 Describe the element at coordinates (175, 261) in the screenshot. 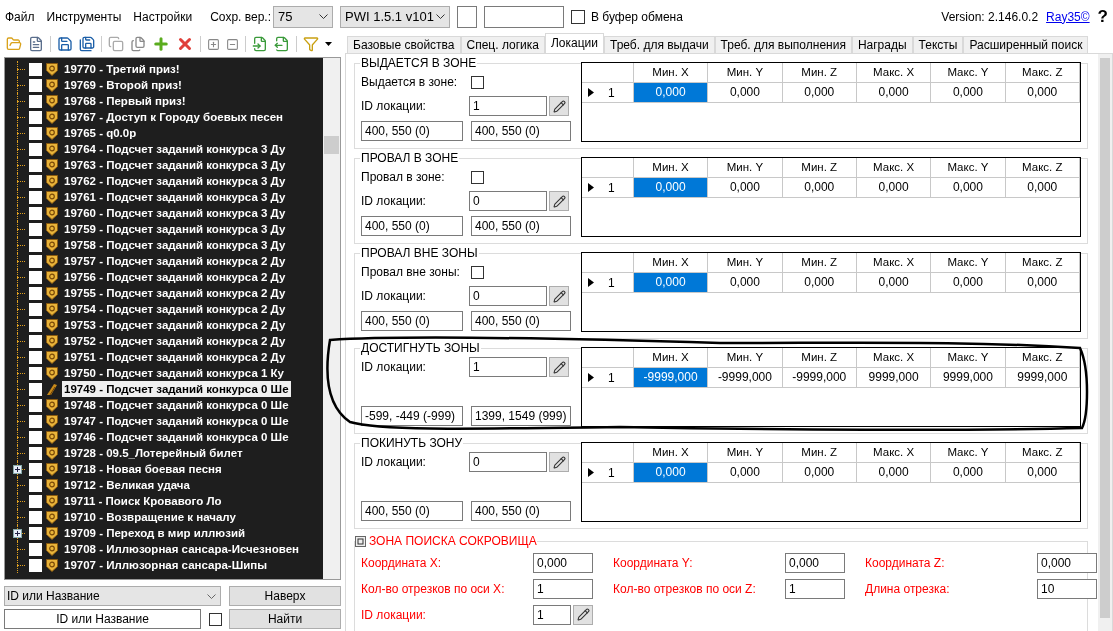

I see `tree-item: 19757 - Подсчет заданий конкурса 2 Ду` at that location.